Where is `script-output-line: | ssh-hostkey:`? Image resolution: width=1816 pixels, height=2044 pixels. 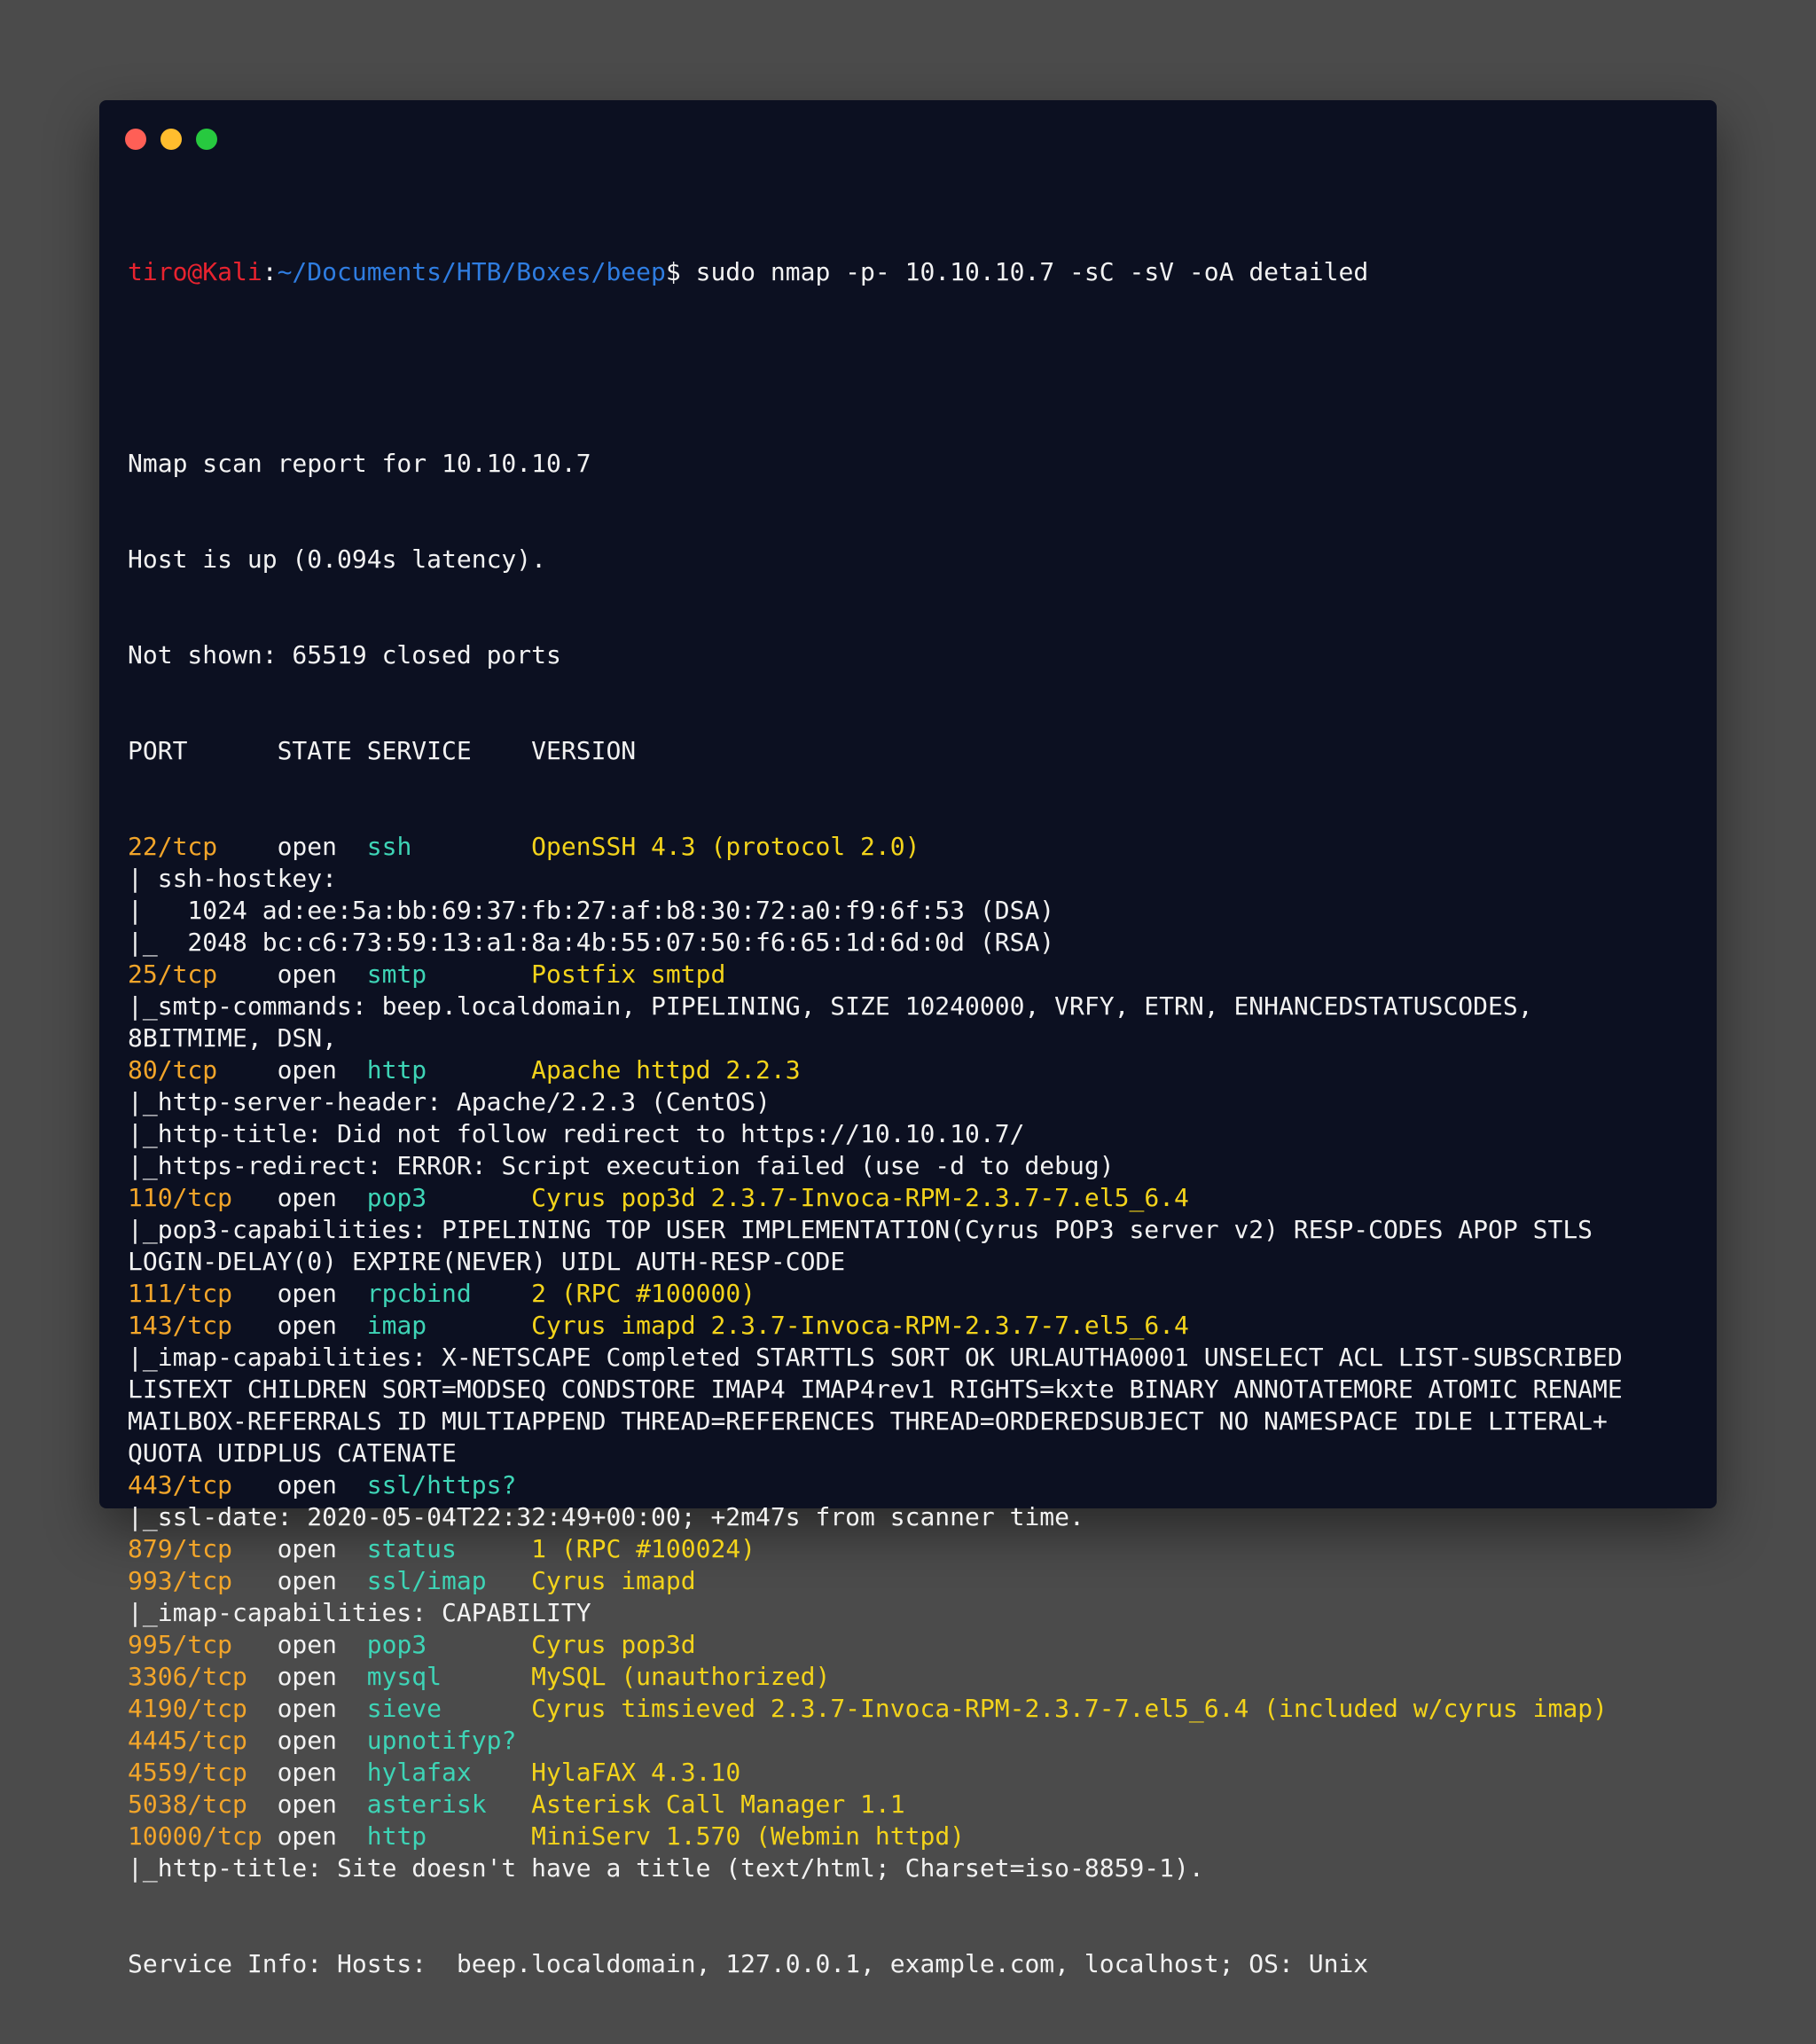
script-output-line: | ssh-hostkey: is located at coordinates (233, 878).